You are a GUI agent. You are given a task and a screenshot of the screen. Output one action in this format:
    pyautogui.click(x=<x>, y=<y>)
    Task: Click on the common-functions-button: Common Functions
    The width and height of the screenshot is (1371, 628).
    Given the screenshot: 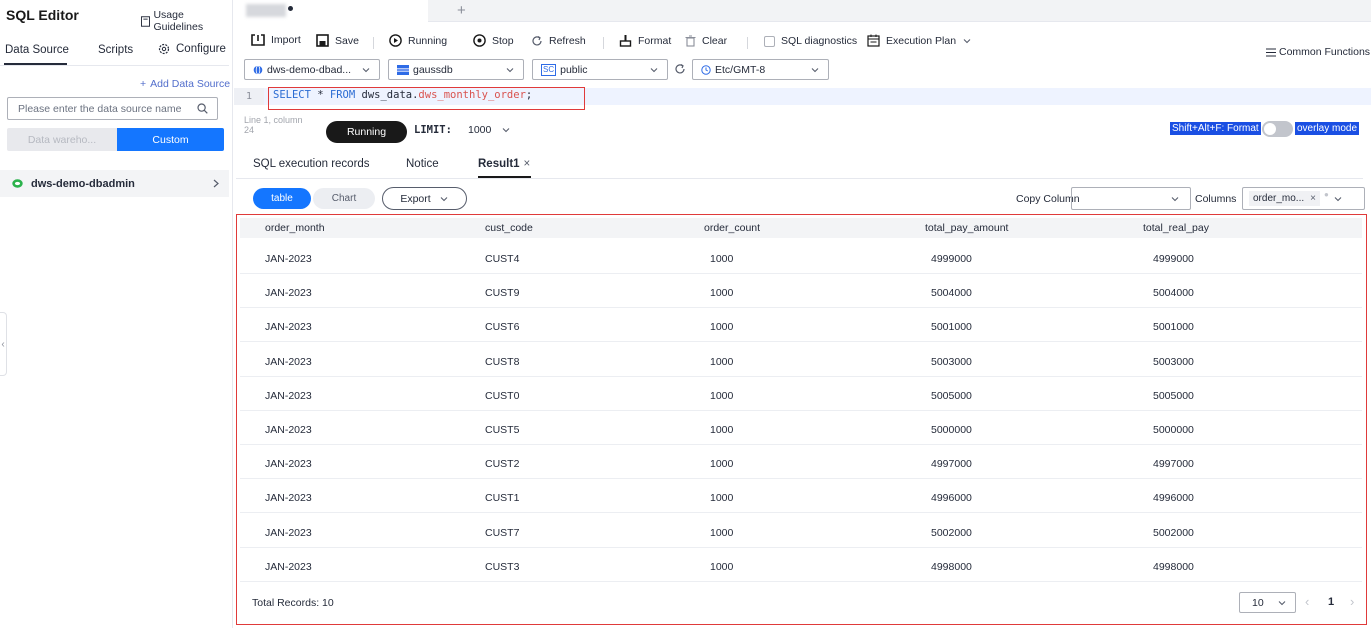 What is the action you would take?
    pyautogui.click(x=1318, y=52)
    